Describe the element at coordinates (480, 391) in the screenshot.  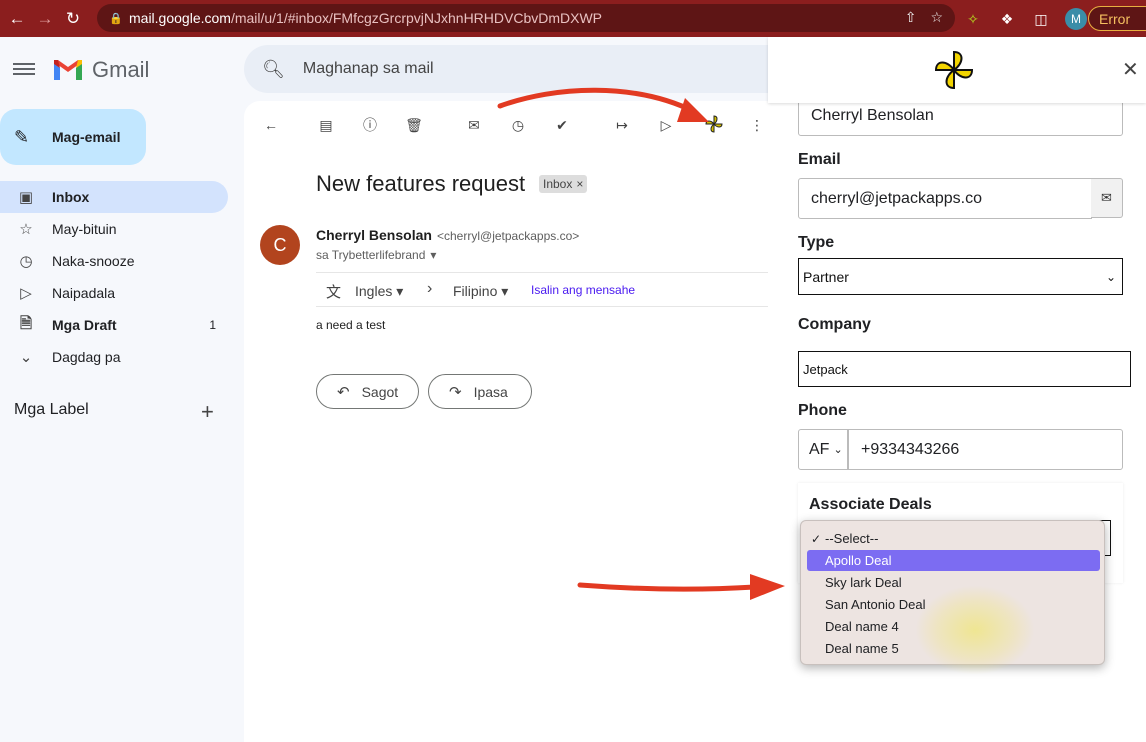
I see `forward-button: ↷ Ipasa` at that location.